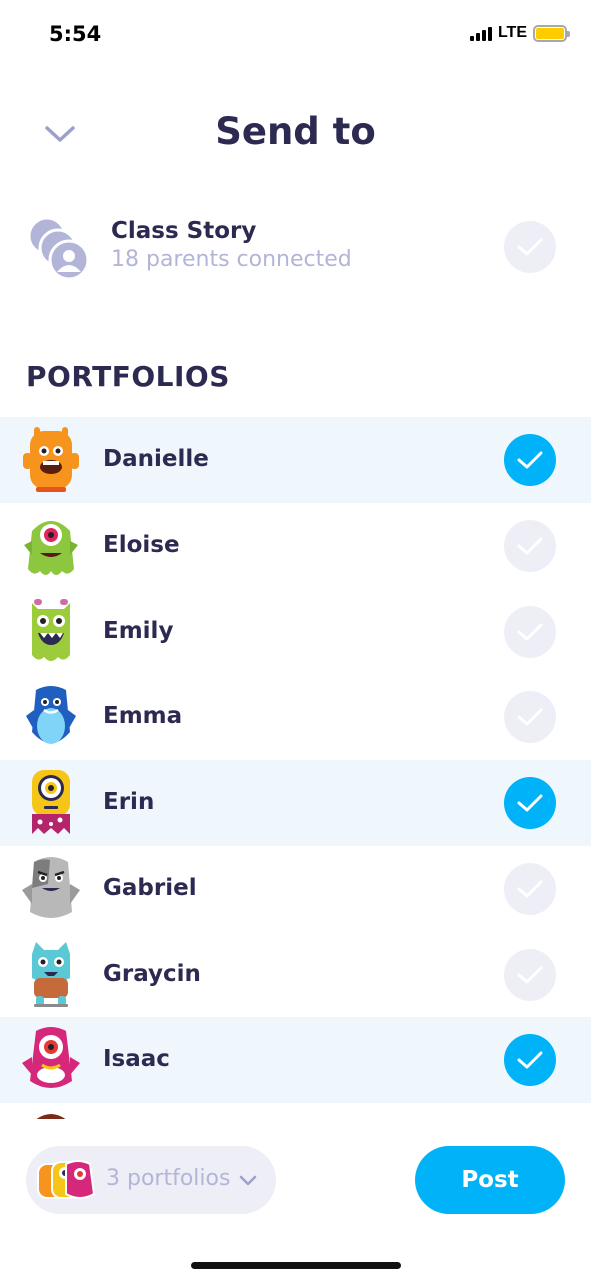 This screenshot has height=1280, width=591. What do you see at coordinates (136, 1059) in the screenshot?
I see `student-name: Isaac` at bounding box center [136, 1059].